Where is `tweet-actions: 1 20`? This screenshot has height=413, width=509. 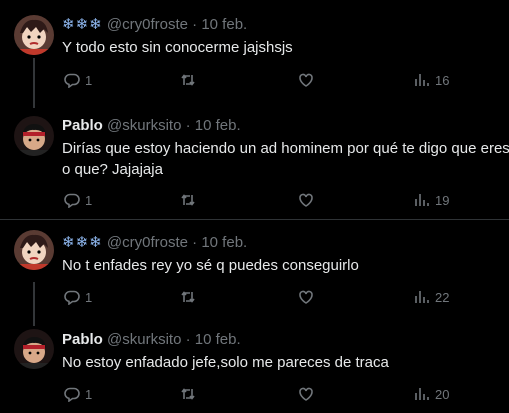 tweet-actions: 1 20 is located at coordinates (282, 395).